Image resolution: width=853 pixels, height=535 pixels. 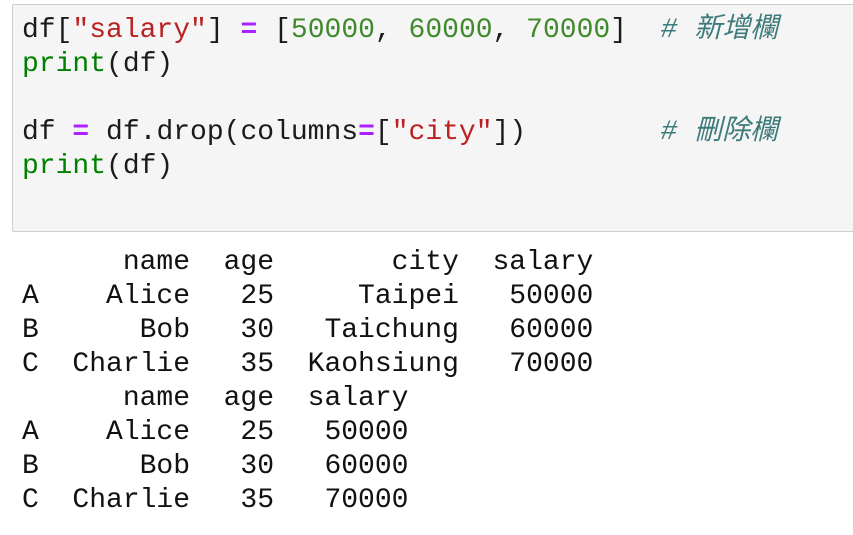 What do you see at coordinates (215, 432) in the screenshot?
I see `output-table2-row: A Alice 25 50000` at bounding box center [215, 432].